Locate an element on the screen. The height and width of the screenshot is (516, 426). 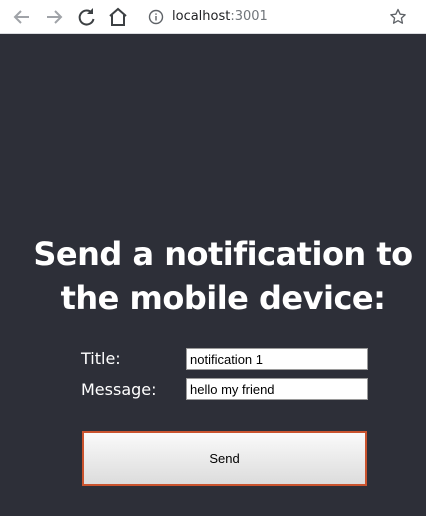
title-input is located at coordinates (277, 359).